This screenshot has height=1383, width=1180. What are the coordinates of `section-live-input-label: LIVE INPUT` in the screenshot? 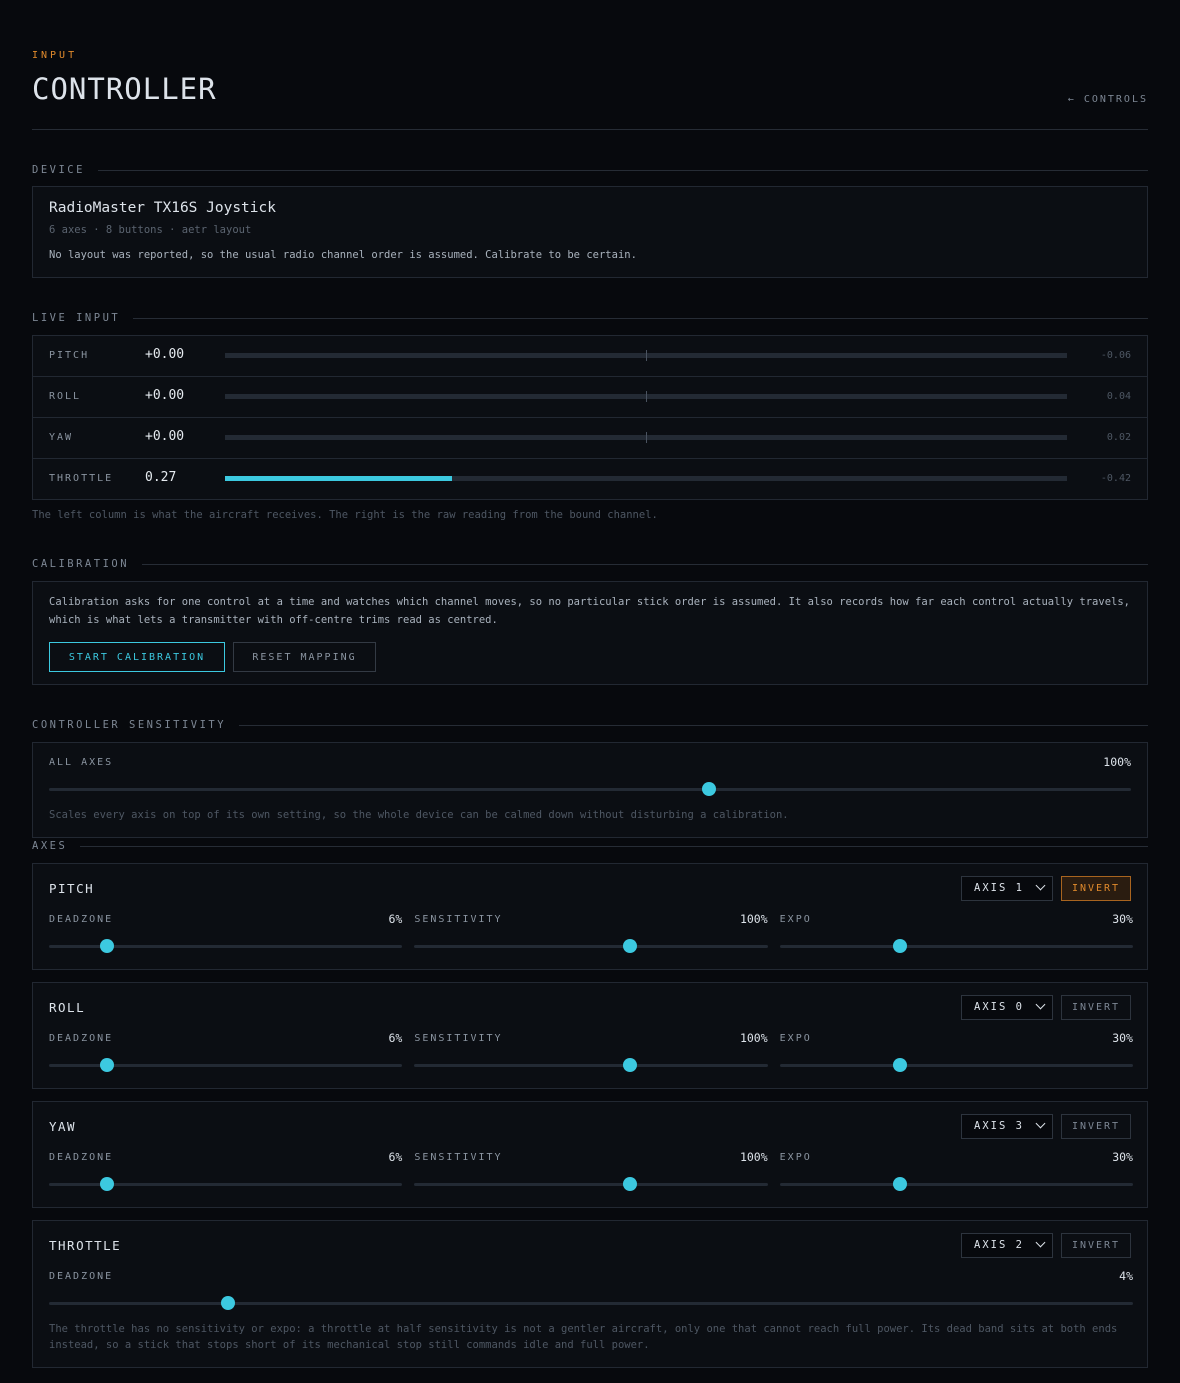 It's located at (590, 318).